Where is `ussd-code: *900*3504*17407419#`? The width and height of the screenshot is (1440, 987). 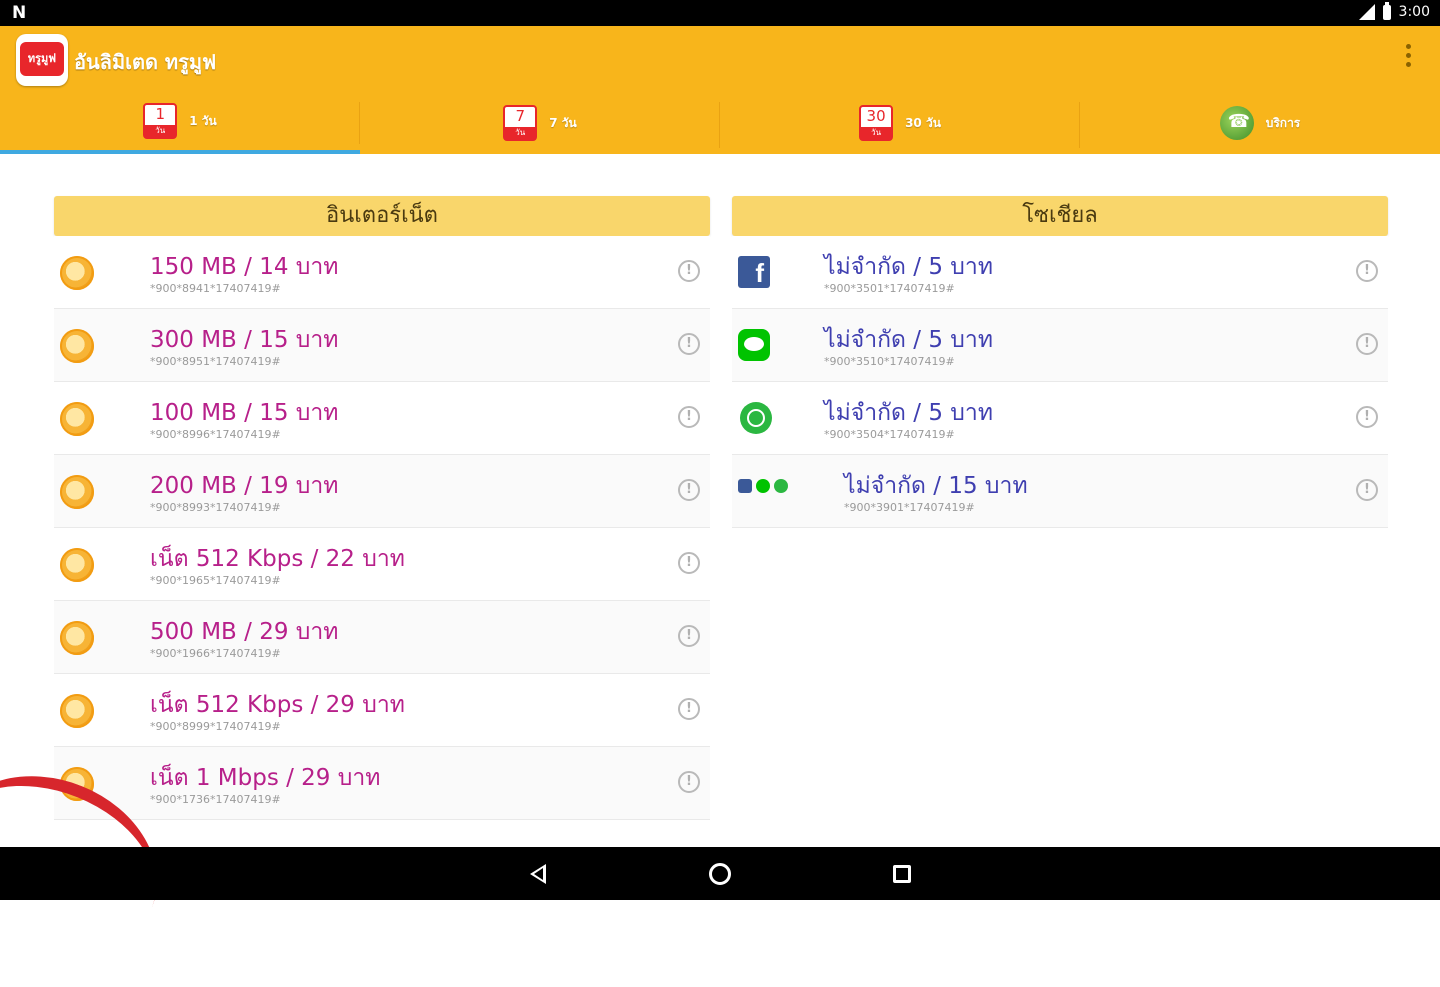
ussd-code: *900*3504*17407419# is located at coordinates (889, 434).